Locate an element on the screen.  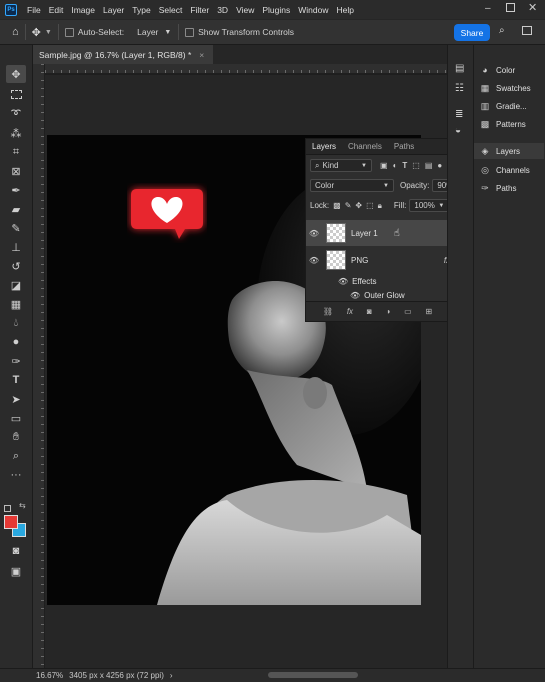
panel-layers: ◈ Layers is located at coordinates (509, 151).